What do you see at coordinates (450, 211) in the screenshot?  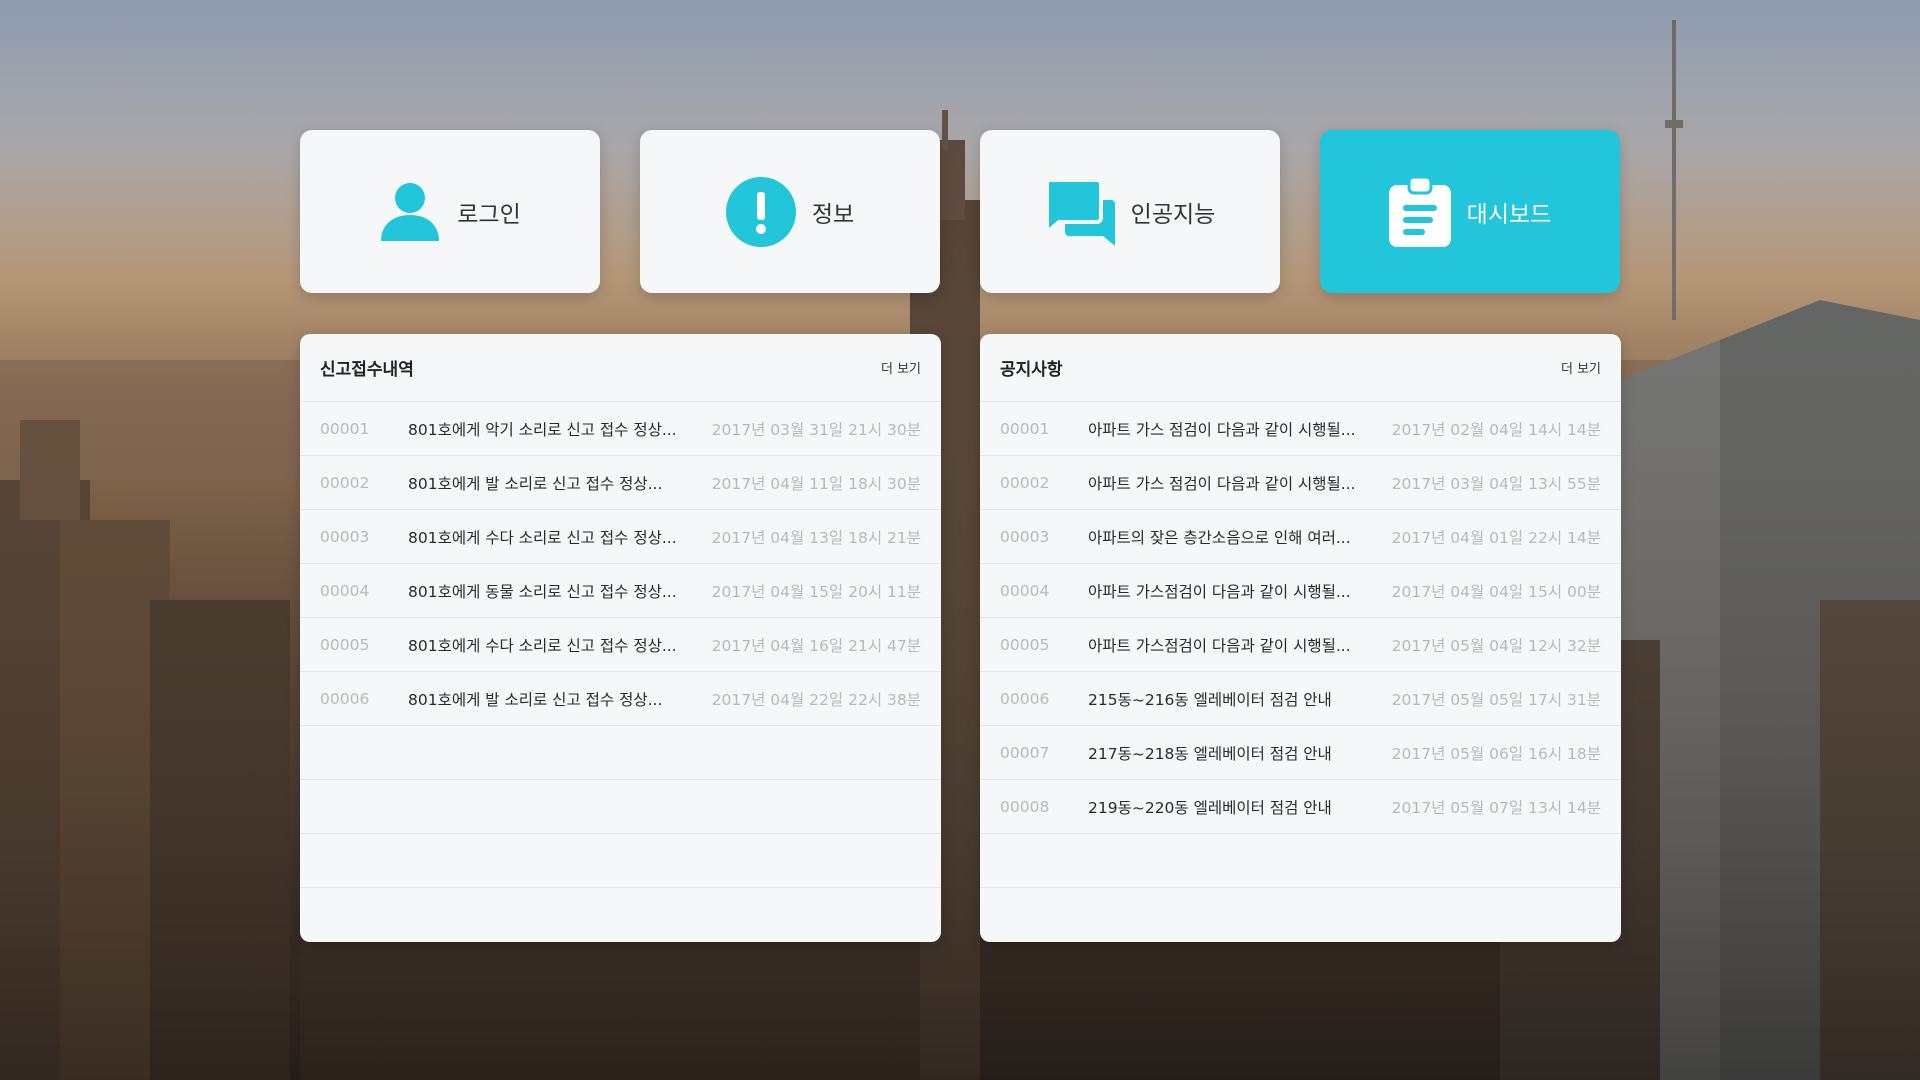 I see `nav-card-login: 로그인` at bounding box center [450, 211].